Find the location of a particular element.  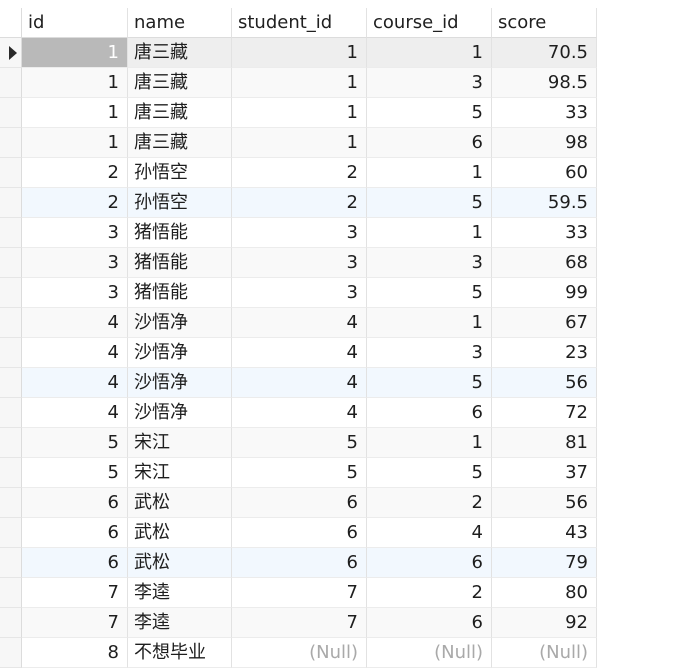

cell-student-id: 7 is located at coordinates (299, 623).